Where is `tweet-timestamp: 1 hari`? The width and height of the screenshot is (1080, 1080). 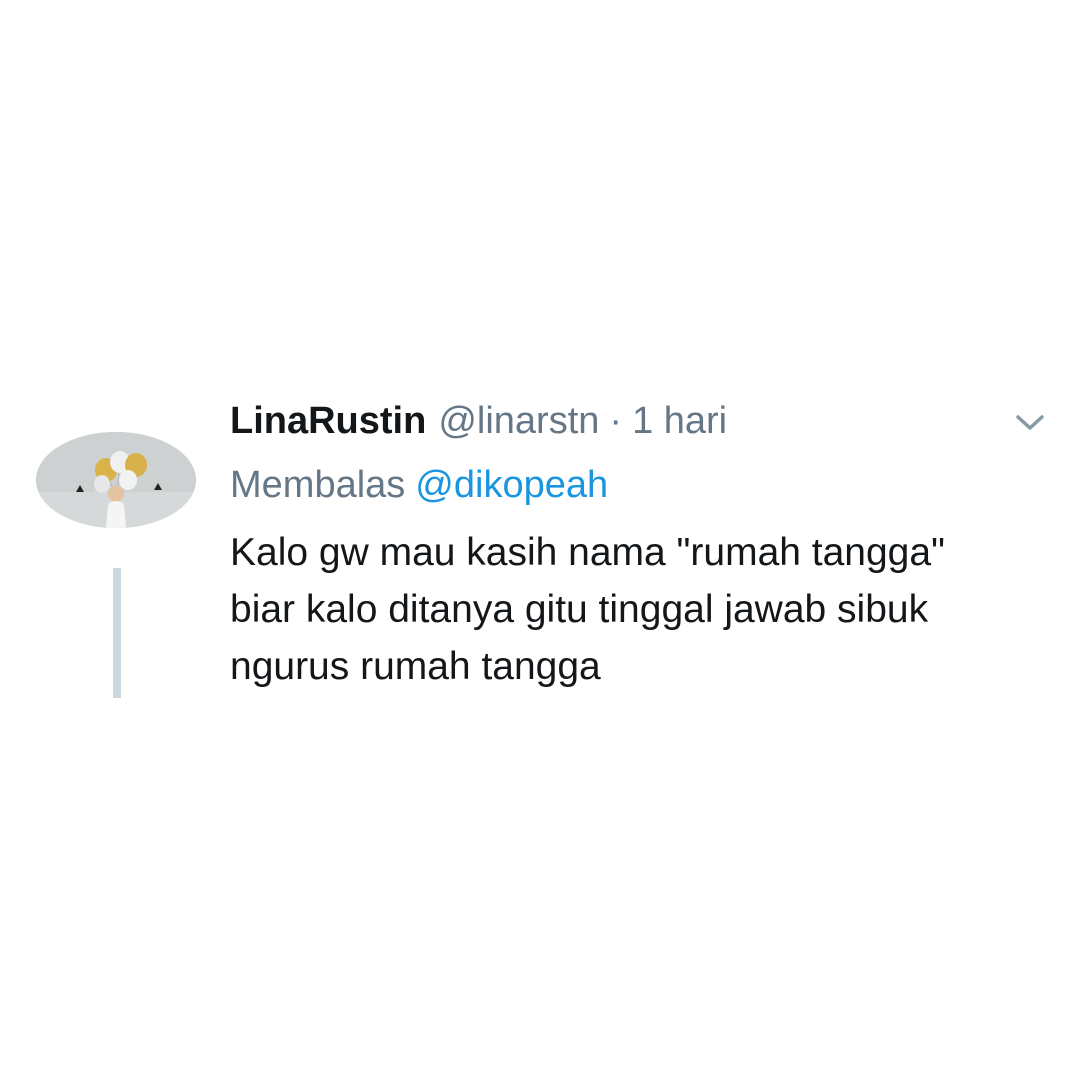
tweet-timestamp: 1 hari is located at coordinates (679, 421).